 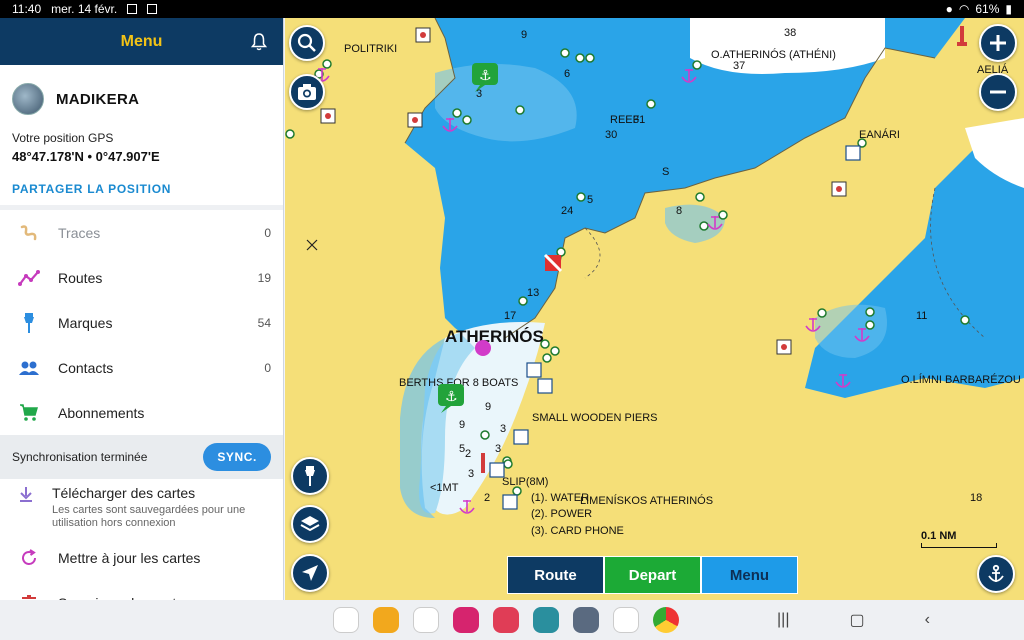 I want to click on status-date: mer. 14 févr., so click(x=84, y=9).